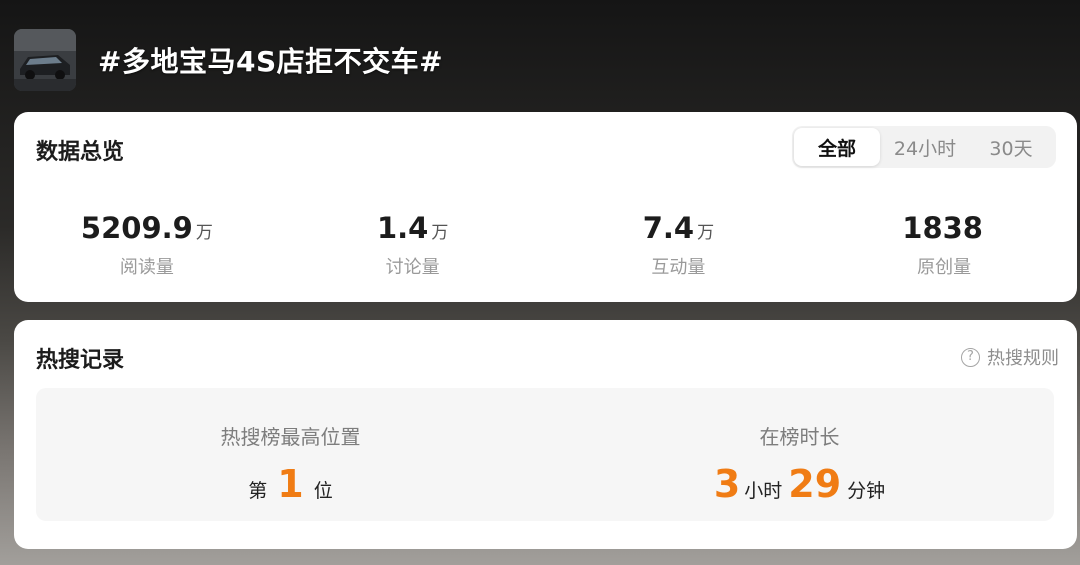 Image resolution: width=1080 pixels, height=565 pixels. I want to click on time-on-list-label: 在榜时长, so click(799, 437).